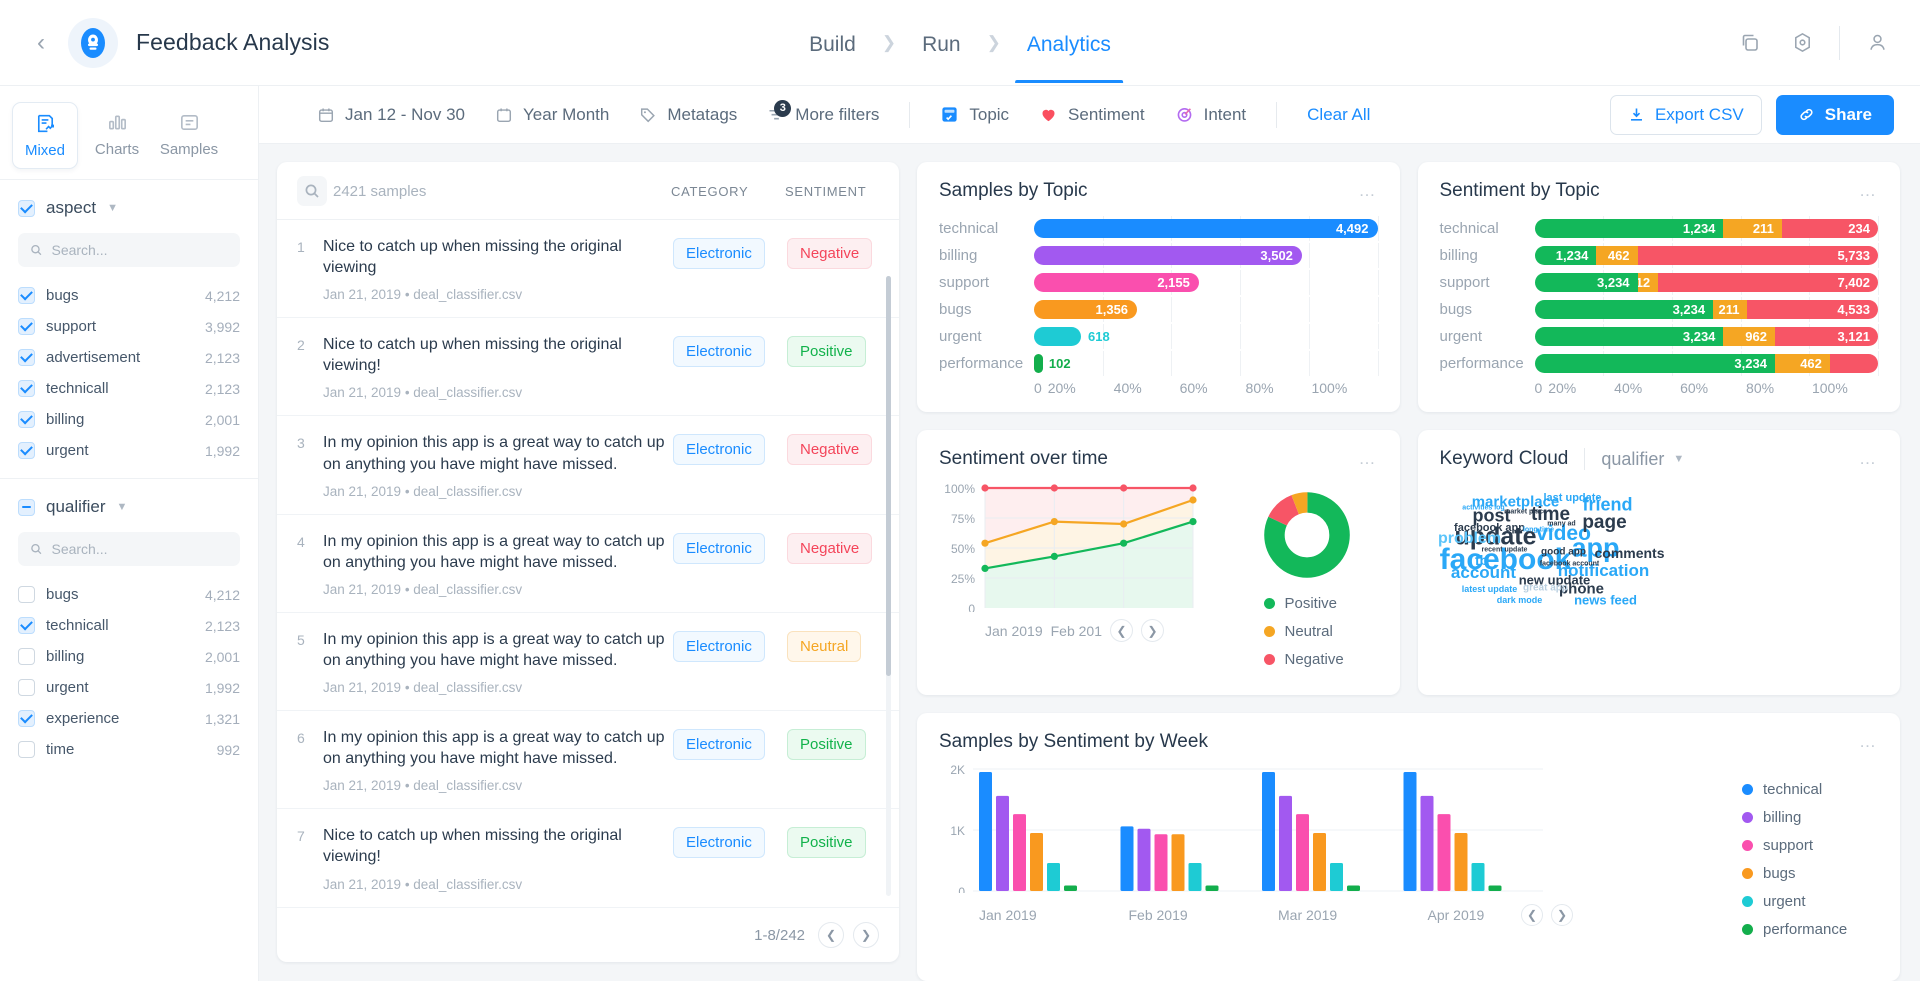  What do you see at coordinates (1116, 282) in the screenshot?
I see `bar: 2,155` at bounding box center [1116, 282].